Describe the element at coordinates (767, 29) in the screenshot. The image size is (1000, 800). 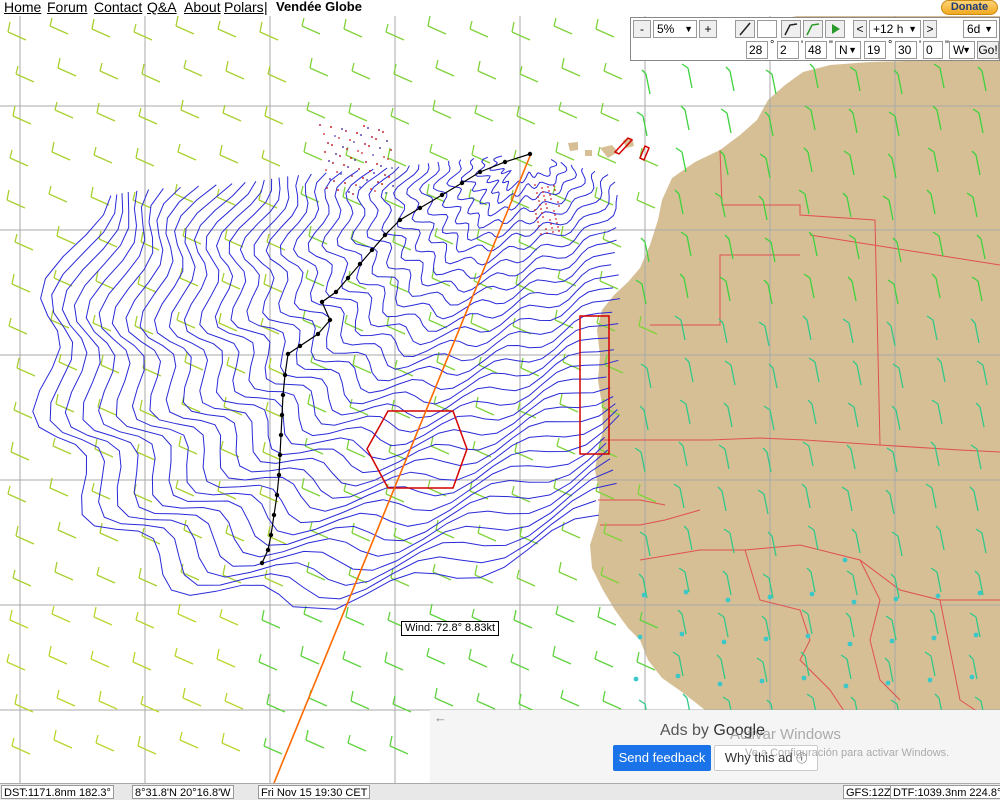
I see `blank-tool-icon` at that location.